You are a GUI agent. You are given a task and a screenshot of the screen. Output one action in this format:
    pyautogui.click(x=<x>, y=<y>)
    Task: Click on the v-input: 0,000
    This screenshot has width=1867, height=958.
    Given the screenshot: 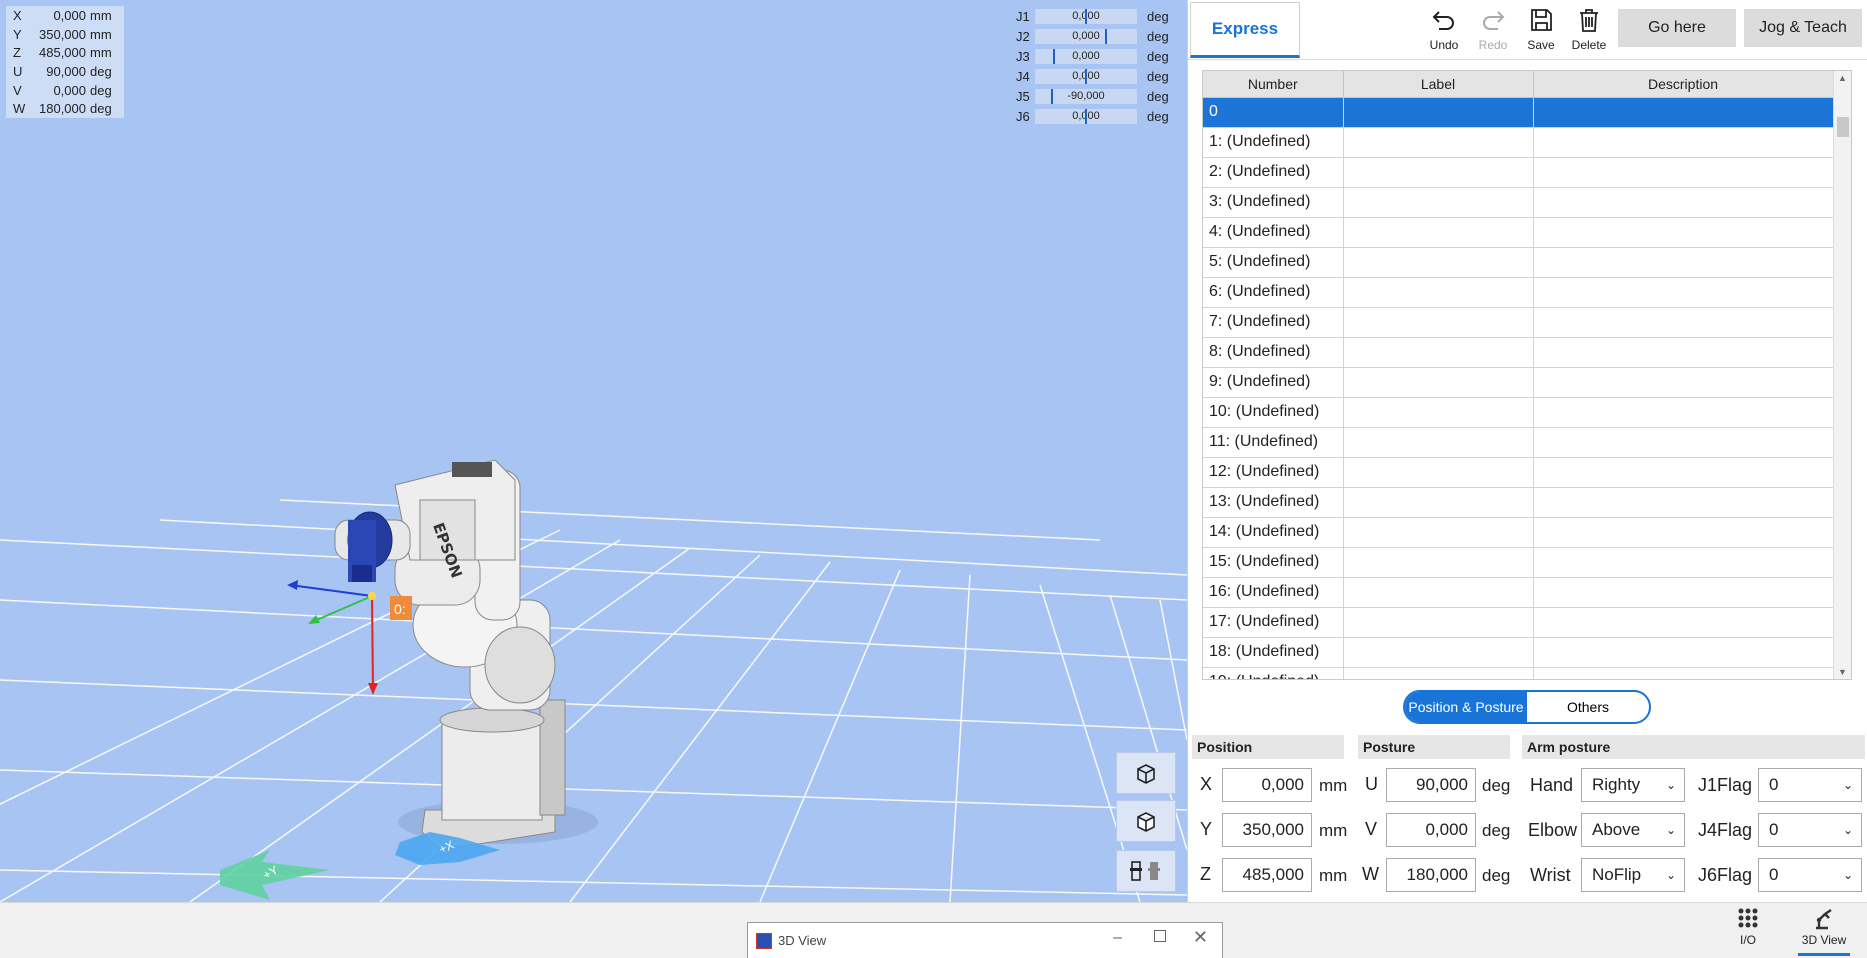 What is the action you would take?
    pyautogui.click(x=1431, y=830)
    